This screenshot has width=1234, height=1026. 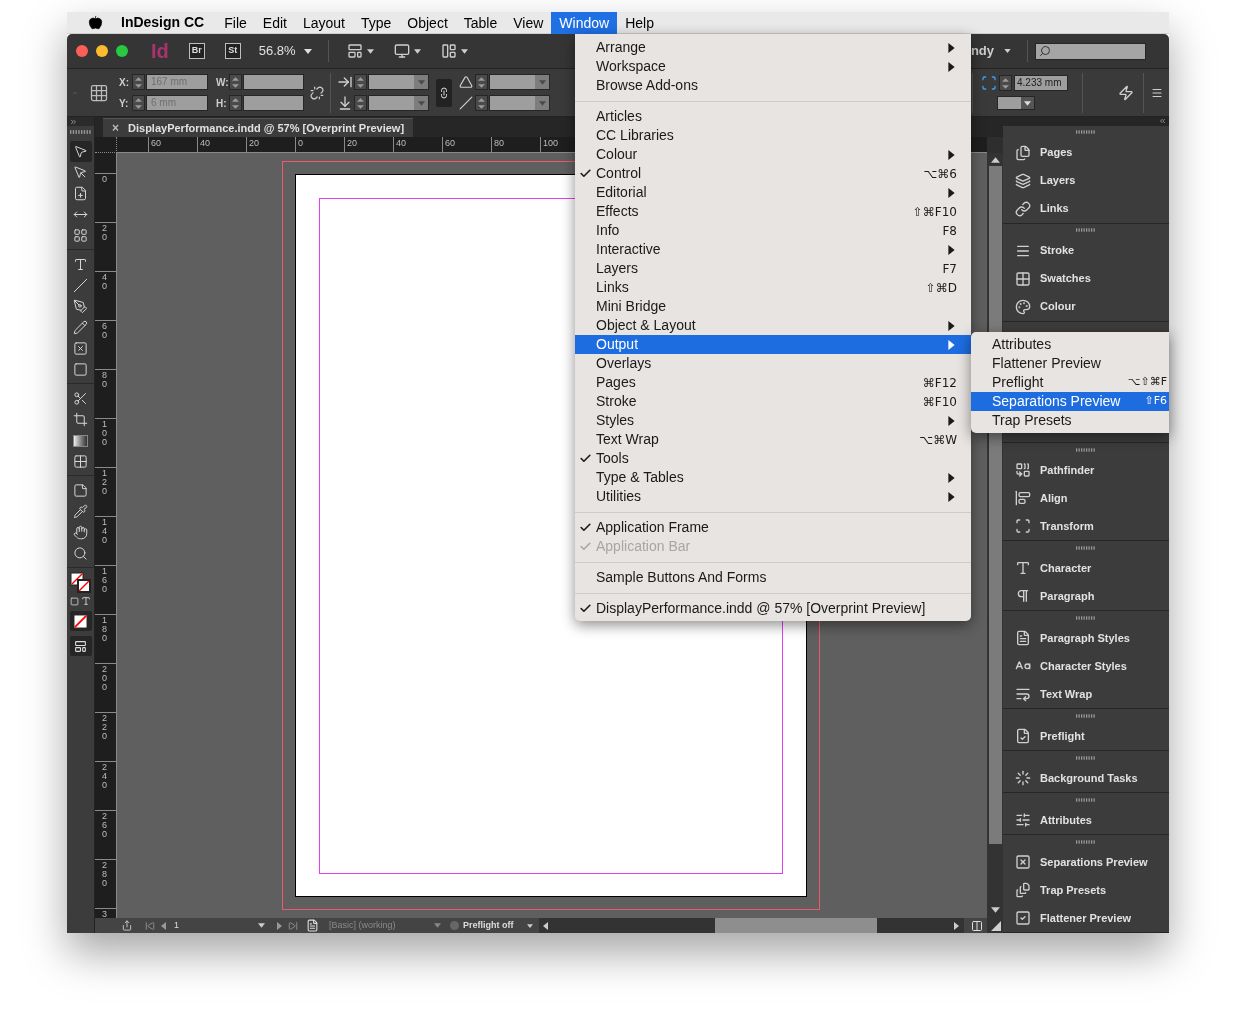 I want to click on menu-item: Interactive, so click(x=773, y=249).